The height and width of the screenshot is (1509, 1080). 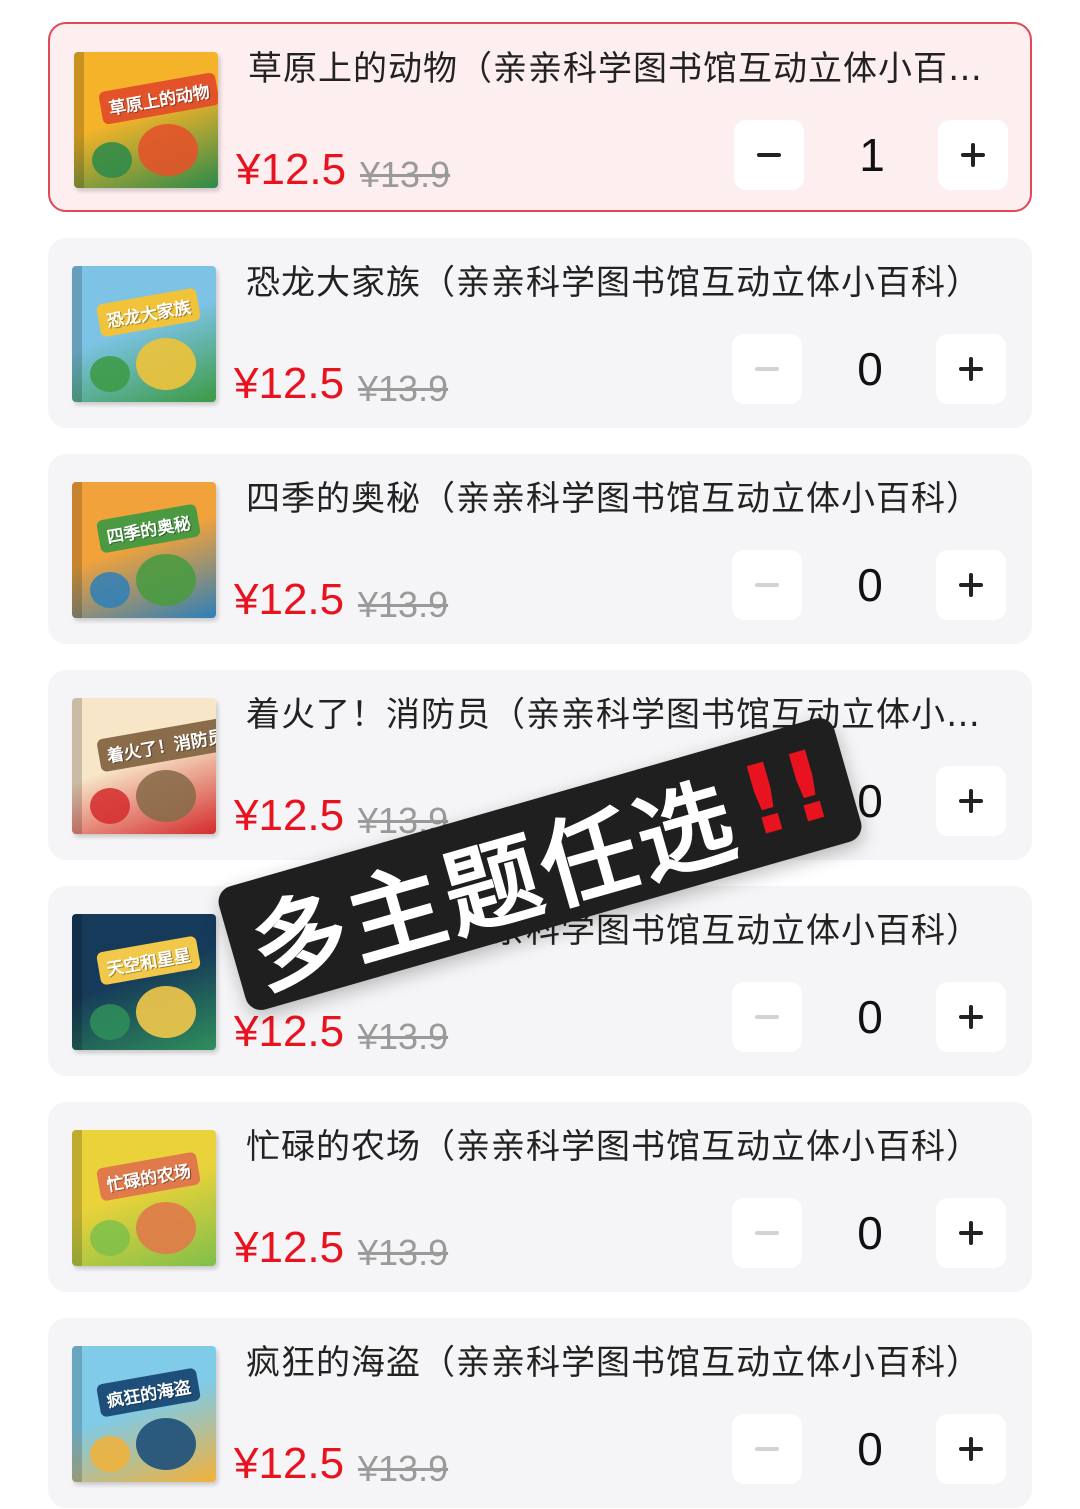 What do you see at coordinates (148, 312) in the screenshot?
I see `cover-title-label: 恐龙大家族` at bounding box center [148, 312].